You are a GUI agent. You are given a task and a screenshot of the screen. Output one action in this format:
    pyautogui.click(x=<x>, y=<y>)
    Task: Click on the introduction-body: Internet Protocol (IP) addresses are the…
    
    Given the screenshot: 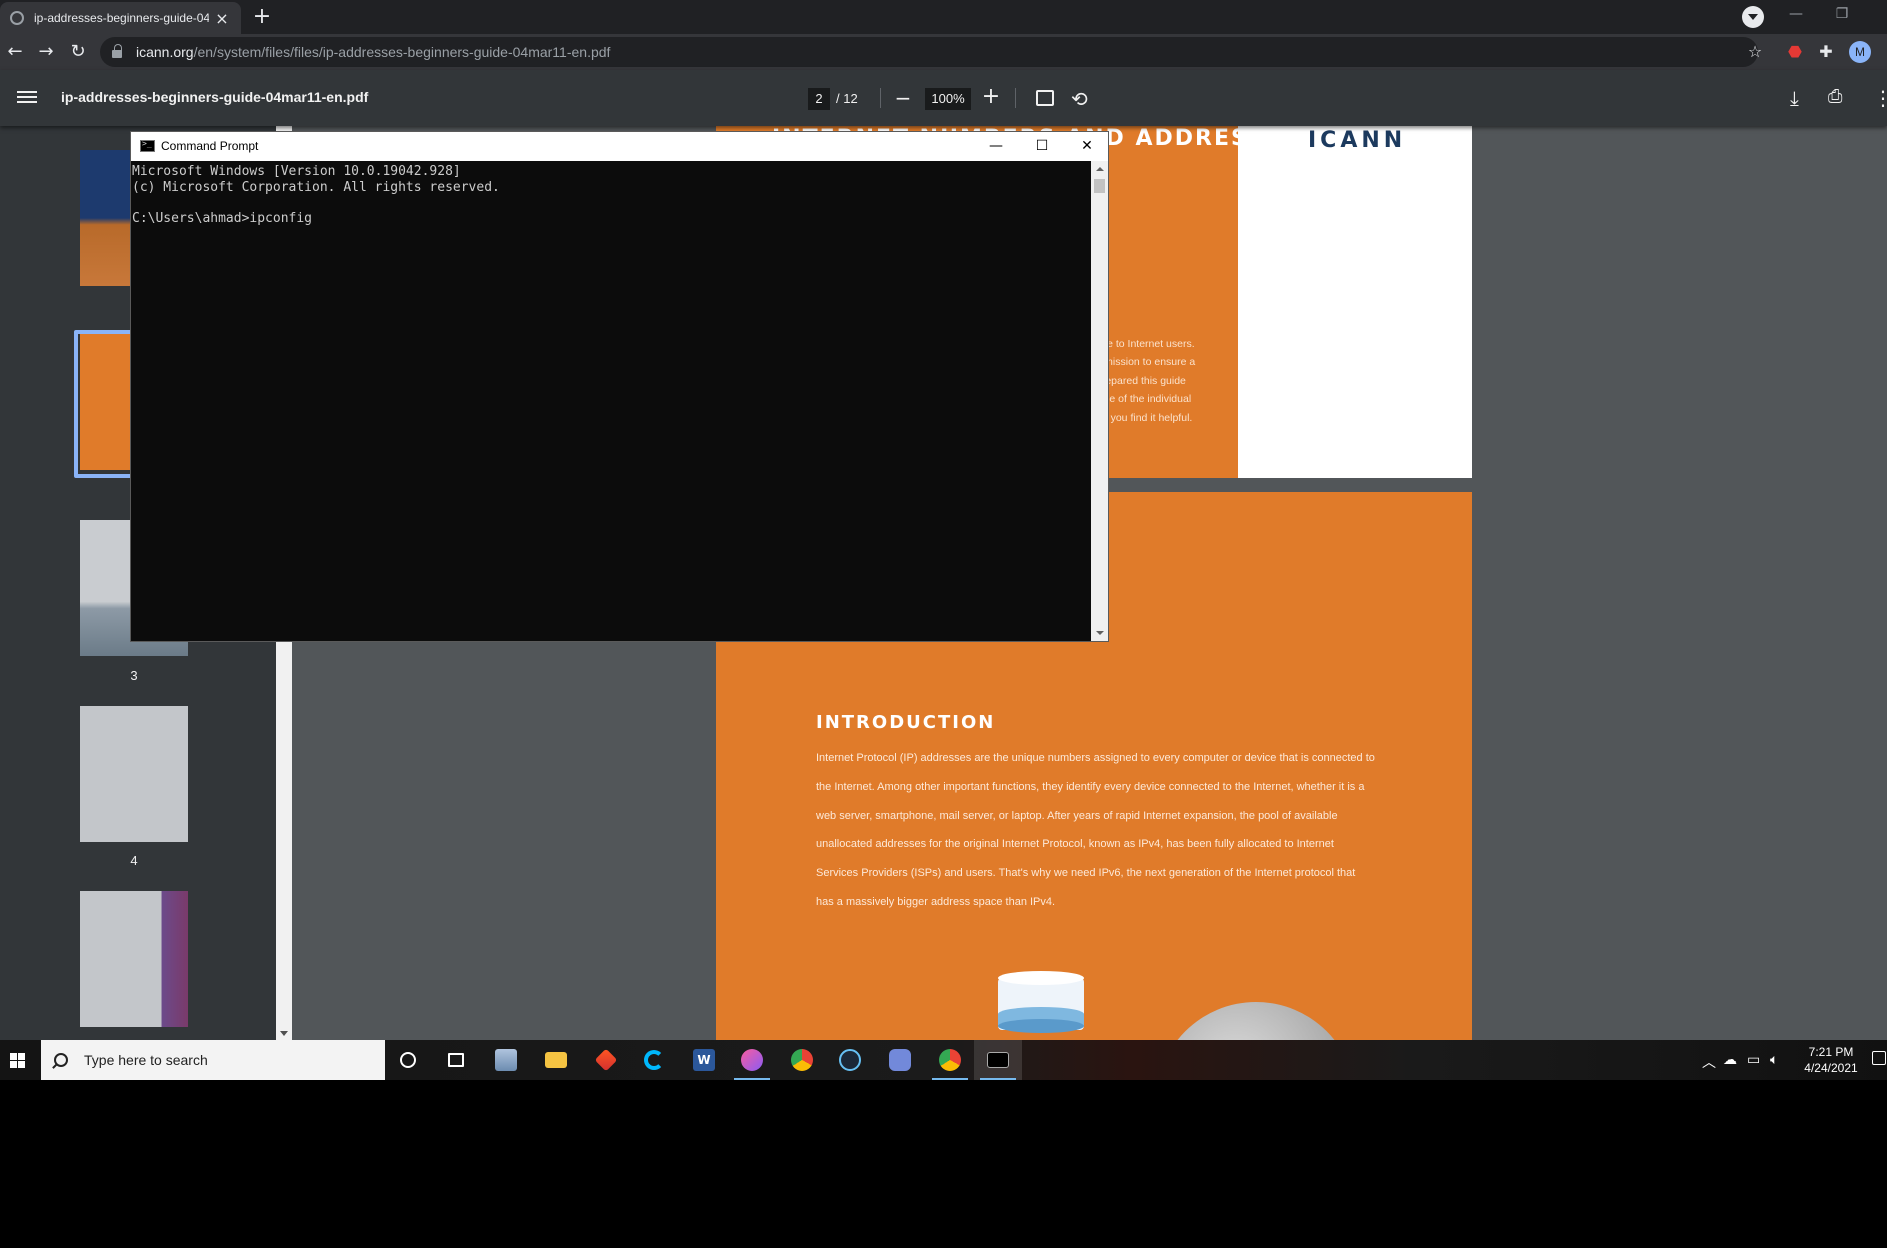 What is the action you would take?
    pyautogui.click(x=1095, y=830)
    